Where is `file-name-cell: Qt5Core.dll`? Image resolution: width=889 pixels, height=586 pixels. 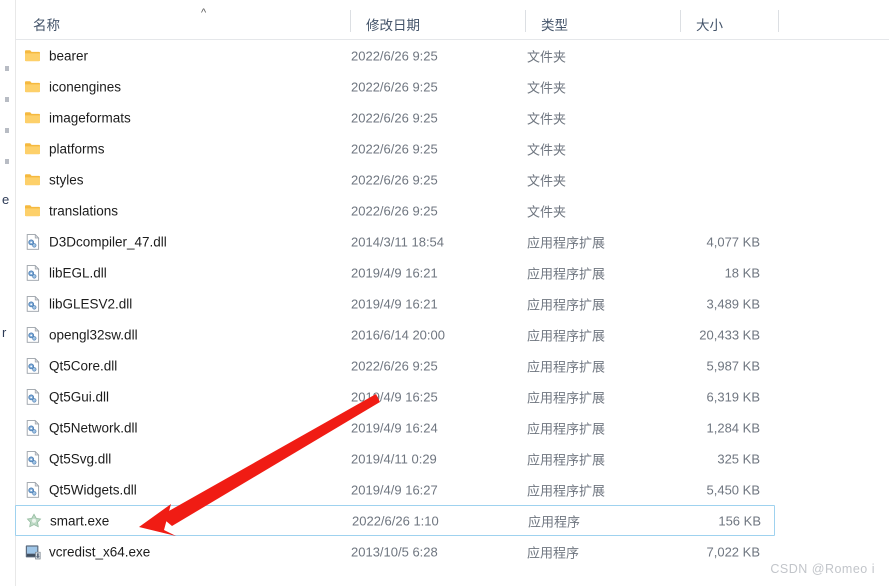 file-name-cell: Qt5Core.dll is located at coordinates (83, 365).